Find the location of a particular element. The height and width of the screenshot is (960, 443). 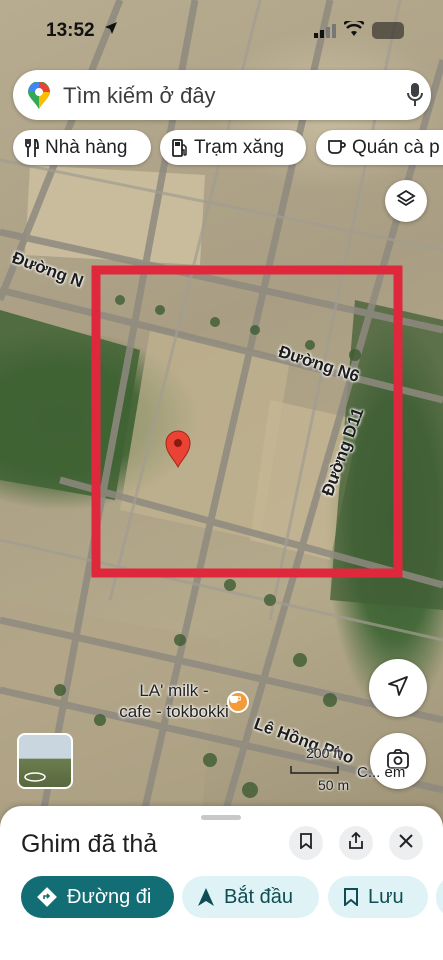

scale-ft: 200 ft is located at coordinates (324, 753).